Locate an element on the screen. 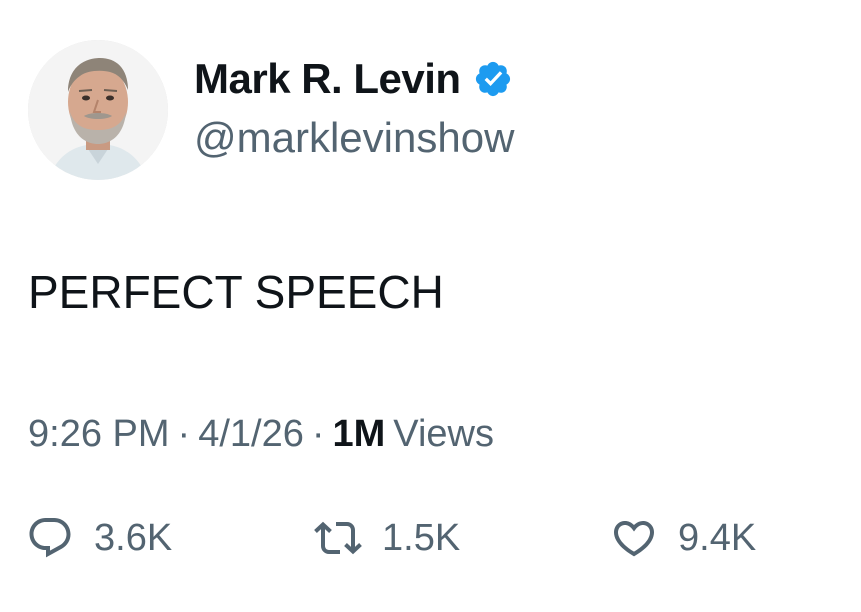 This screenshot has height=612, width=861. author-handle: @marklevinshow is located at coordinates (354, 138).